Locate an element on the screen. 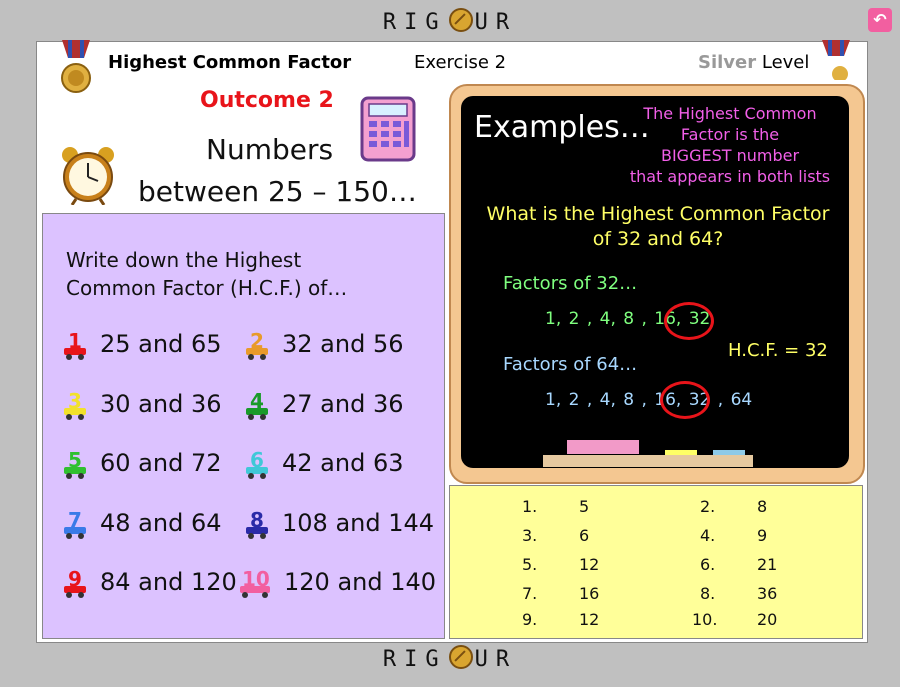  answer-num: 9. is located at coordinates (530, 619).